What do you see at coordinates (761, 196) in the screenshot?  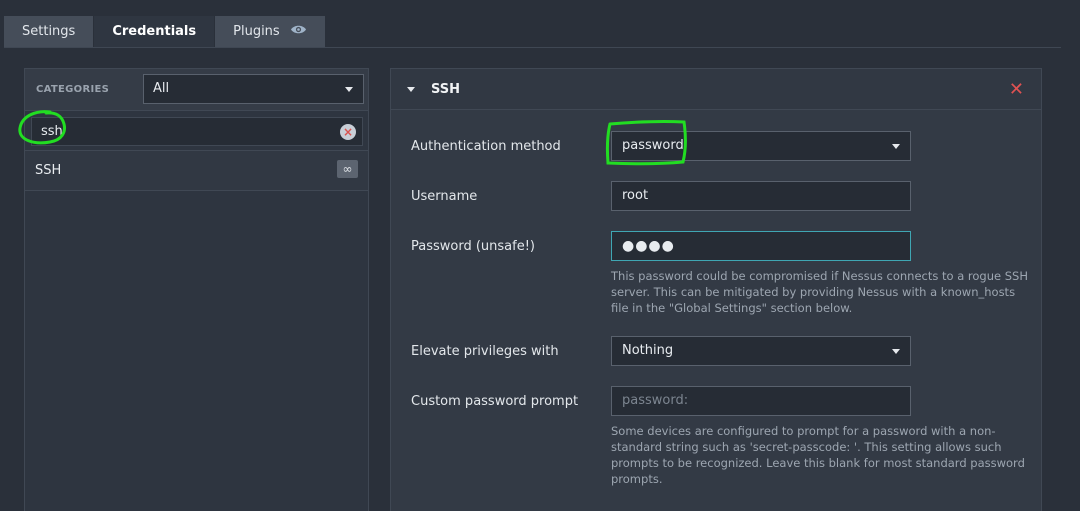 I see `username-field: root` at bounding box center [761, 196].